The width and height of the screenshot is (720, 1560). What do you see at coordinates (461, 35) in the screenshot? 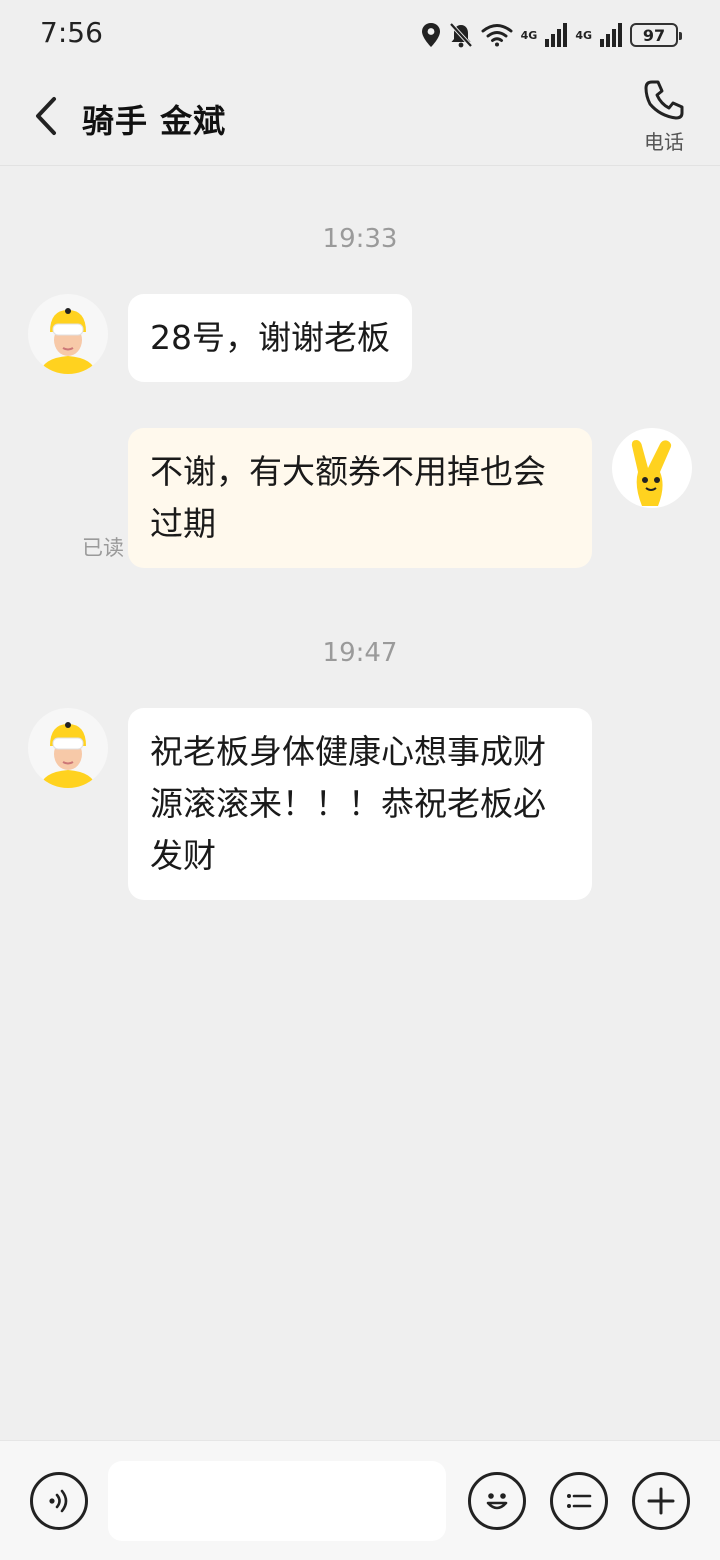
I see `mute-bell-icon` at bounding box center [461, 35].